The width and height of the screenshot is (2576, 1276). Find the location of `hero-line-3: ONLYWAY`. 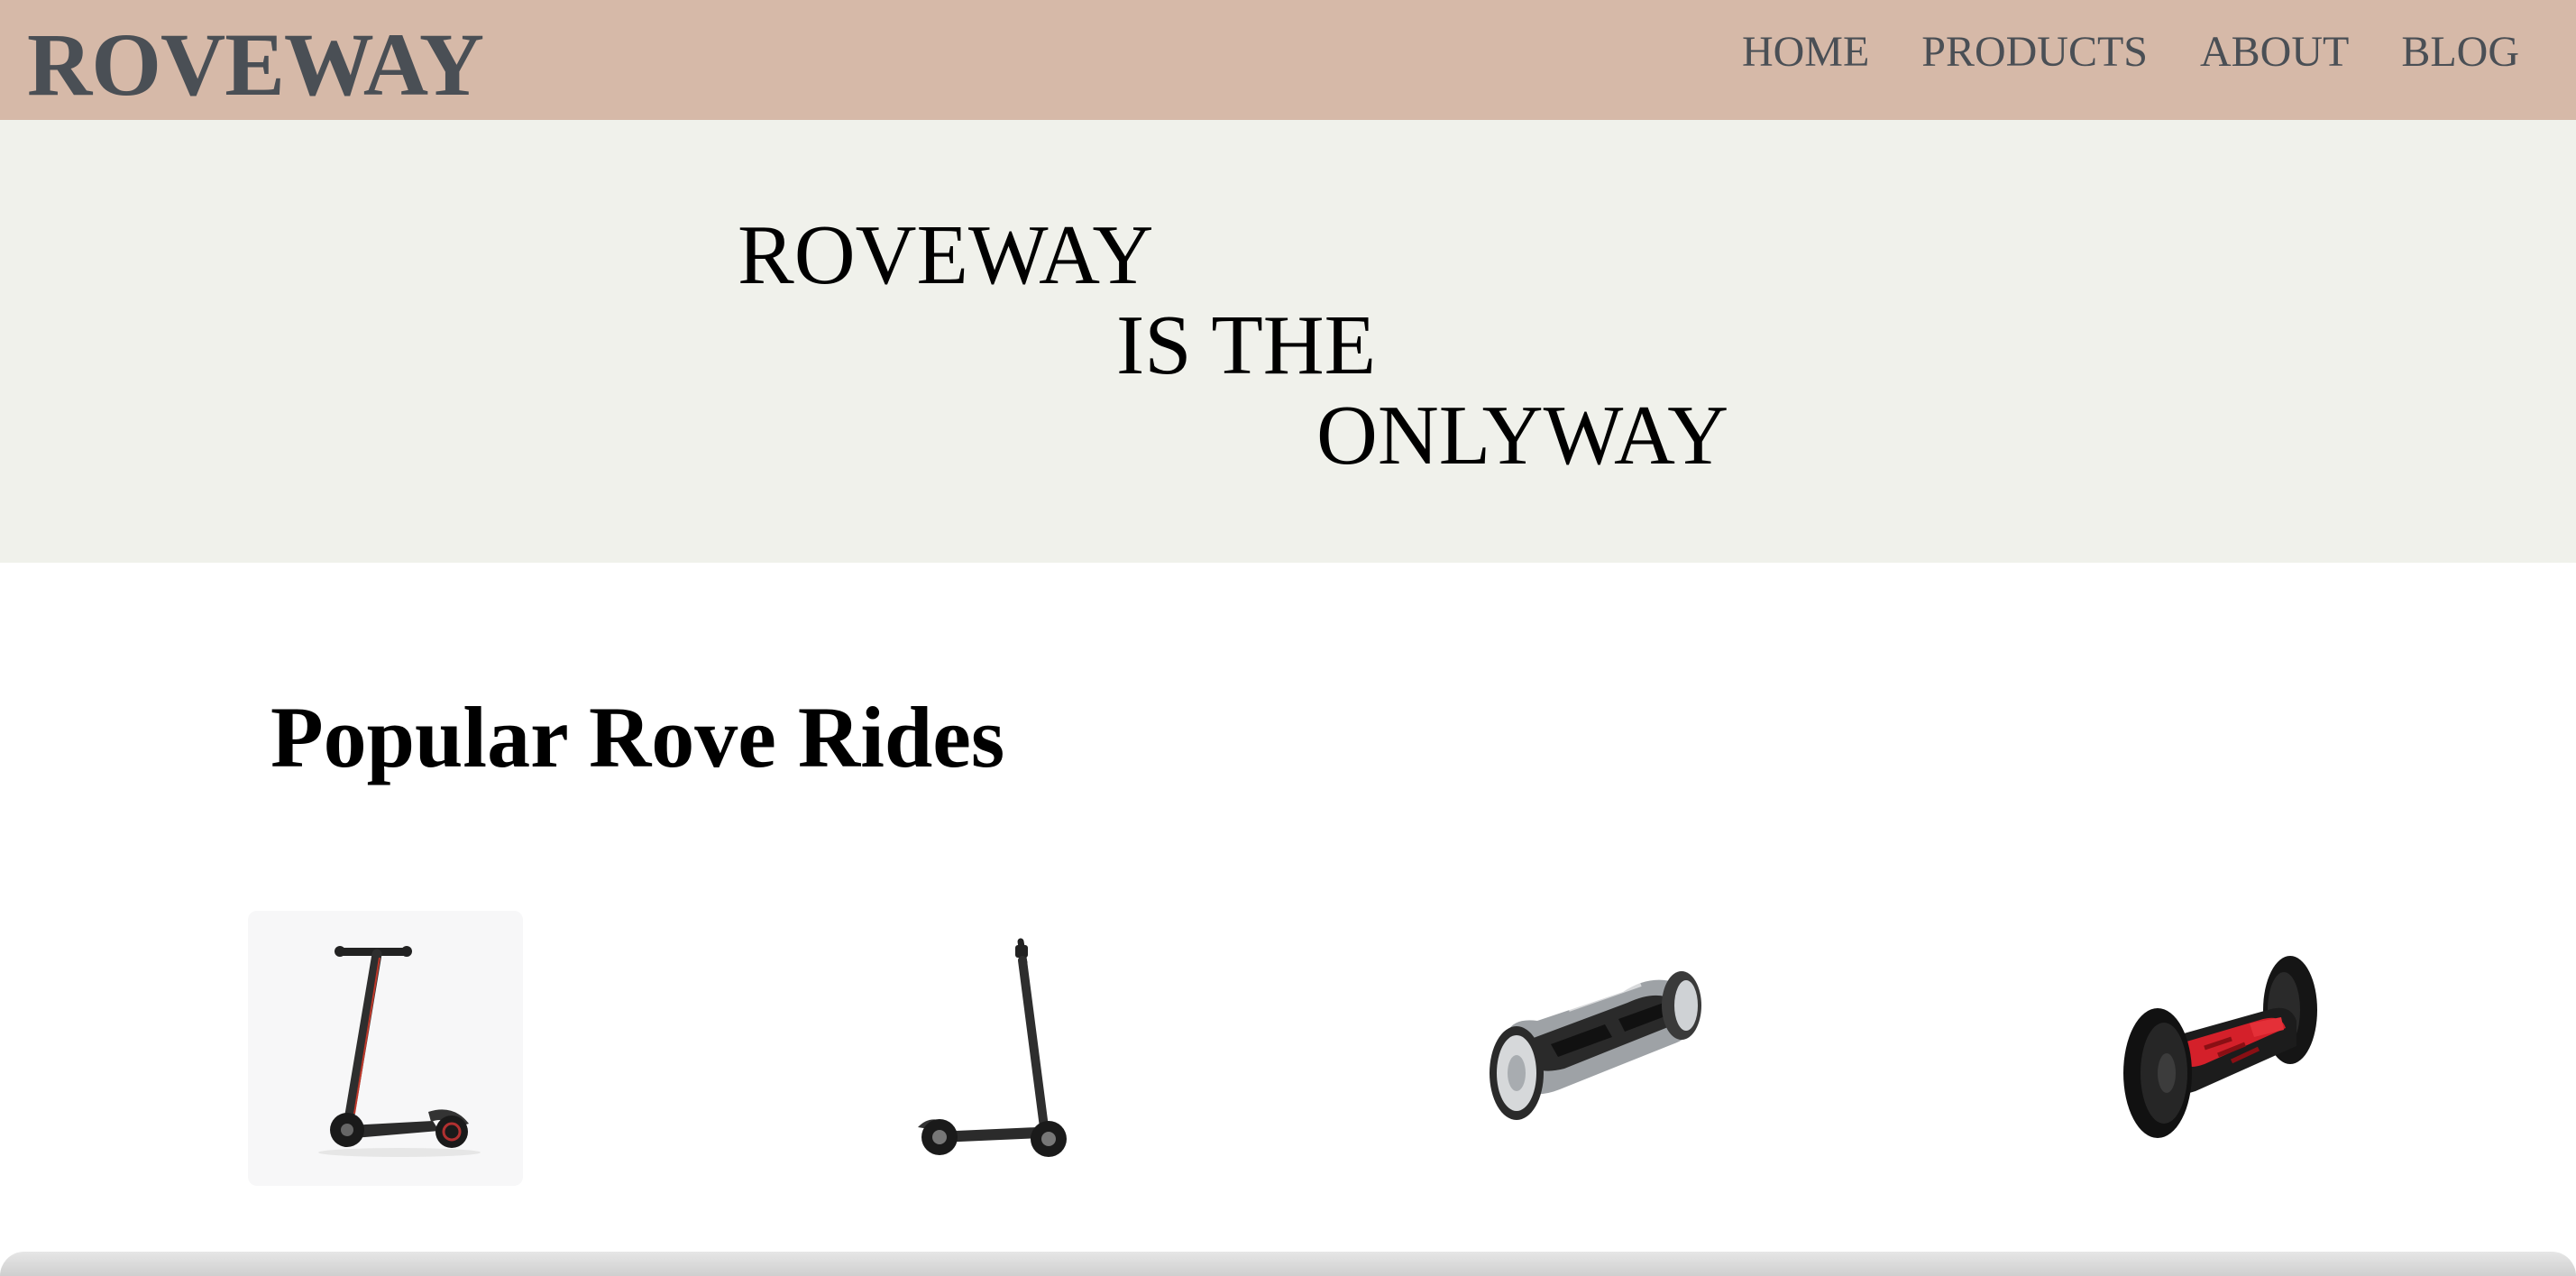

hero-line-3: ONLYWAY is located at coordinates (1522, 436).